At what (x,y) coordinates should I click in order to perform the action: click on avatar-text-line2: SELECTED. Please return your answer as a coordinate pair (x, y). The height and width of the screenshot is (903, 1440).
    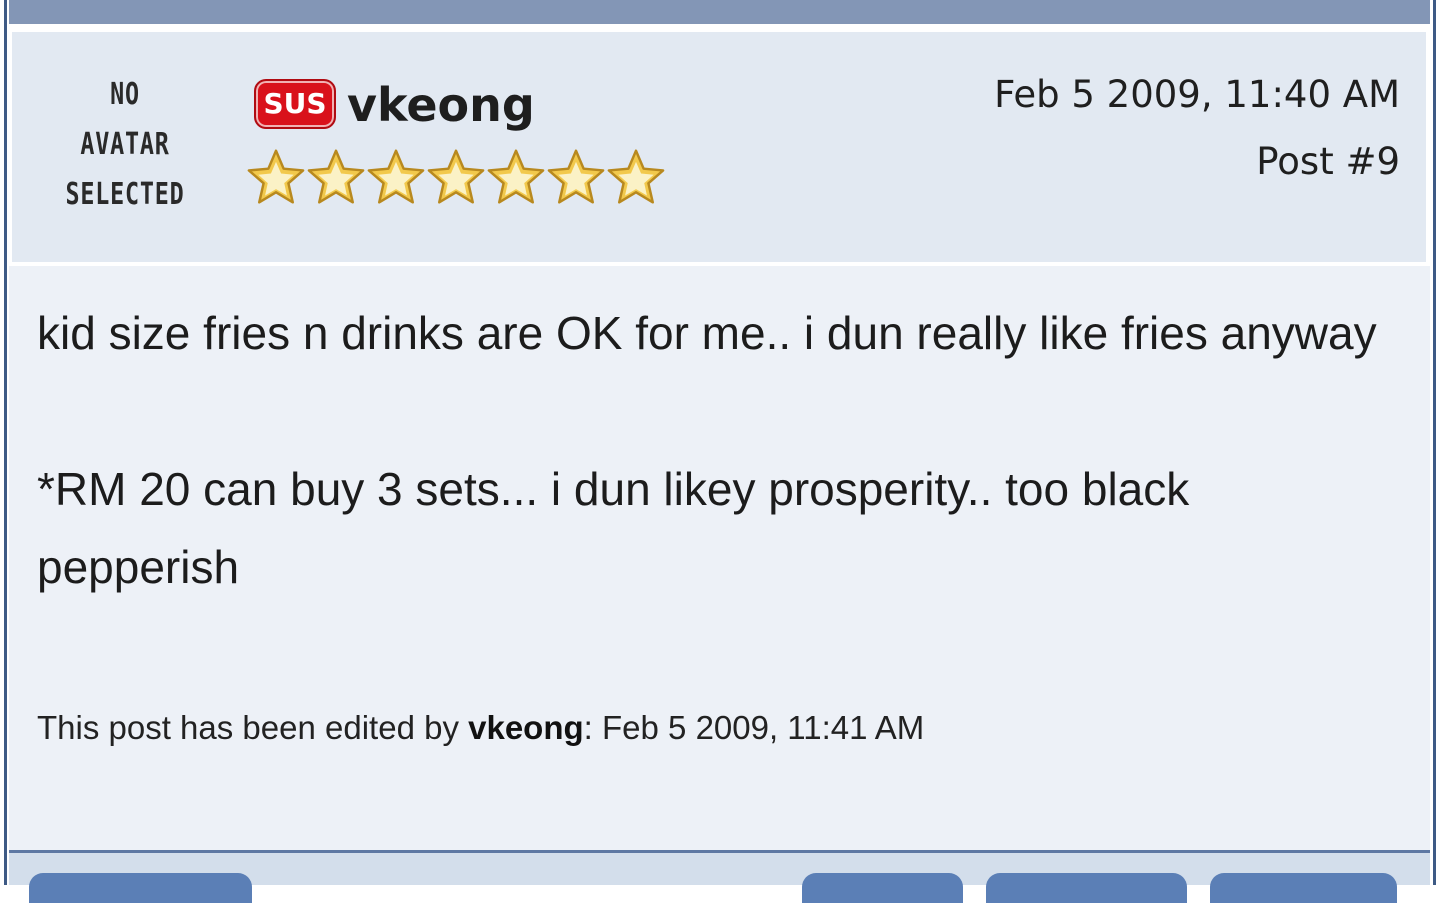
    Looking at the image, I should click on (125, 194).